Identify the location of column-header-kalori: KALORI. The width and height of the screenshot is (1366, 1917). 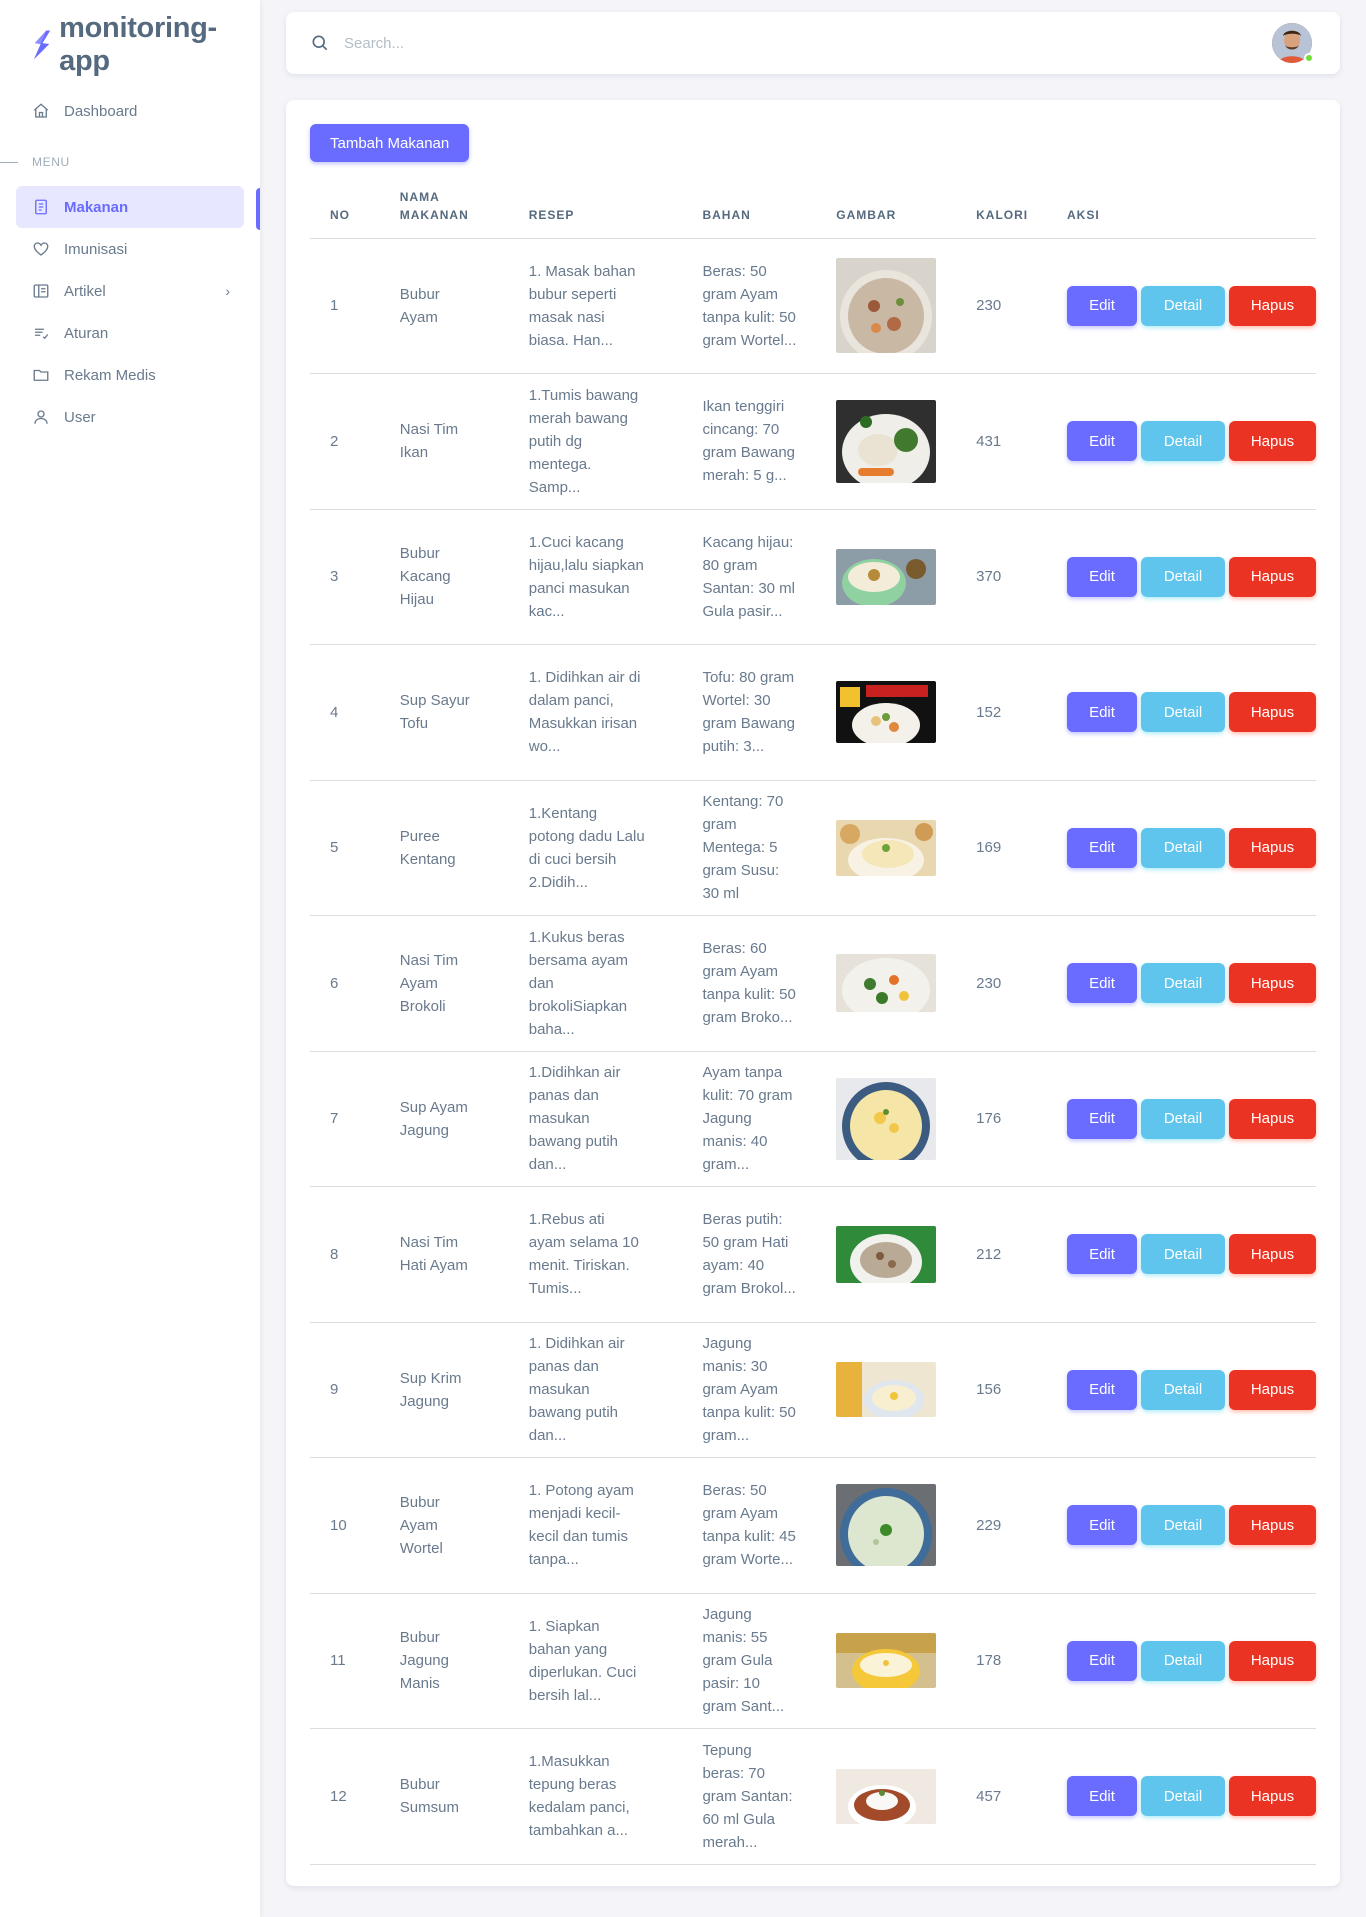
(1001, 211).